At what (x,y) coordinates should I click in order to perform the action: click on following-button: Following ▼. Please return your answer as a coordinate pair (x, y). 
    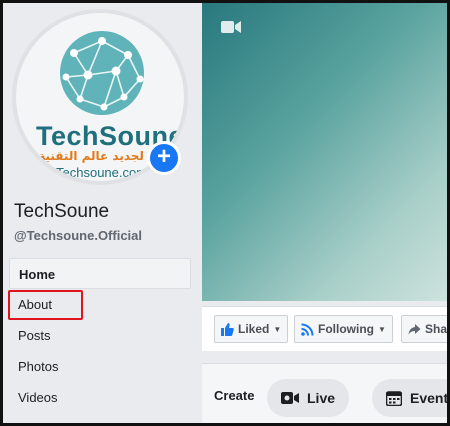
    Looking at the image, I should click on (343, 329).